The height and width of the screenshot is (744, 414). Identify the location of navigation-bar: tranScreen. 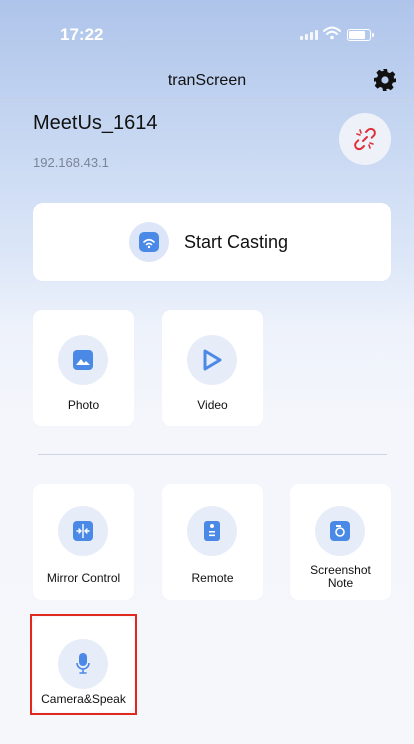
(207, 80).